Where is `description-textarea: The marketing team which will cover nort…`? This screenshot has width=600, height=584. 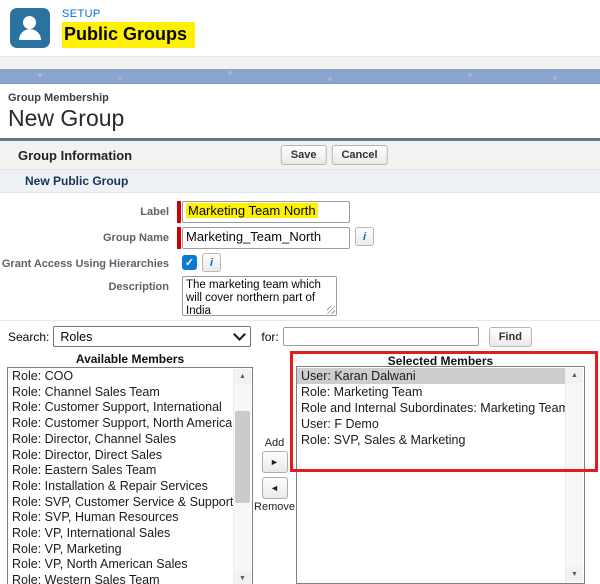
description-textarea: The marketing team which will cover nort… is located at coordinates (259, 296).